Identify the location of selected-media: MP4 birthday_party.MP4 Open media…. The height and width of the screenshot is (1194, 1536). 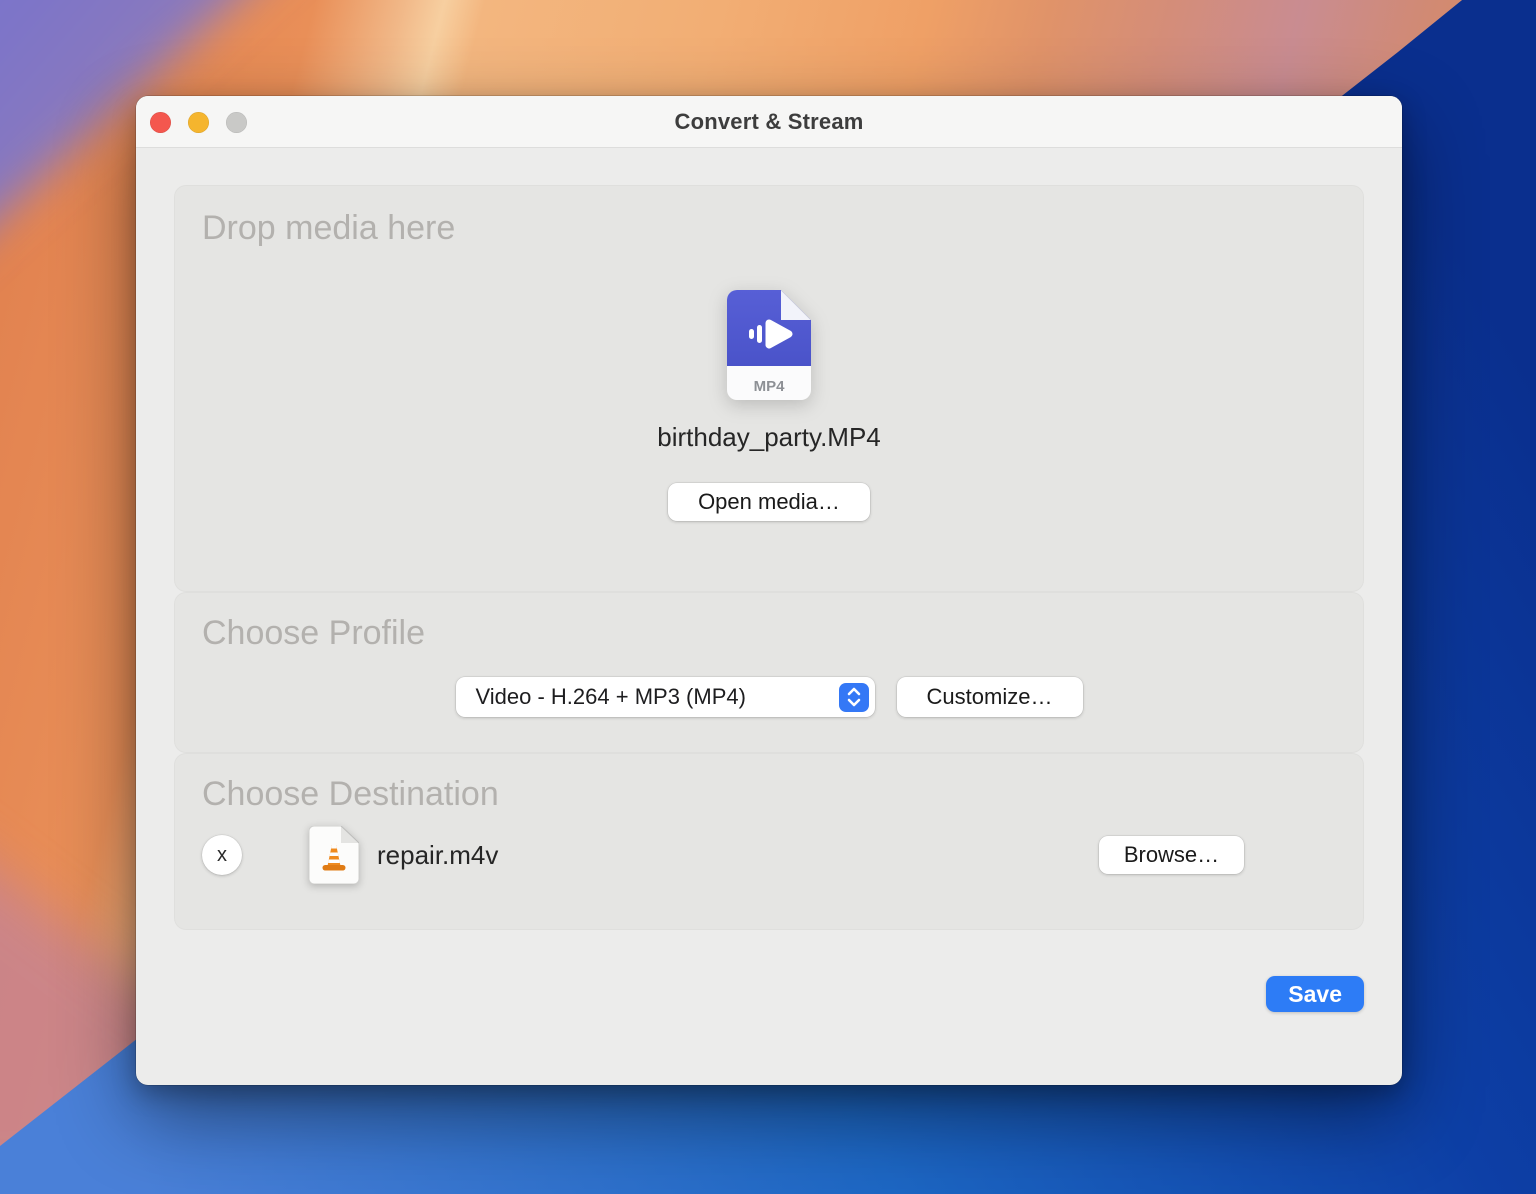
(769, 405).